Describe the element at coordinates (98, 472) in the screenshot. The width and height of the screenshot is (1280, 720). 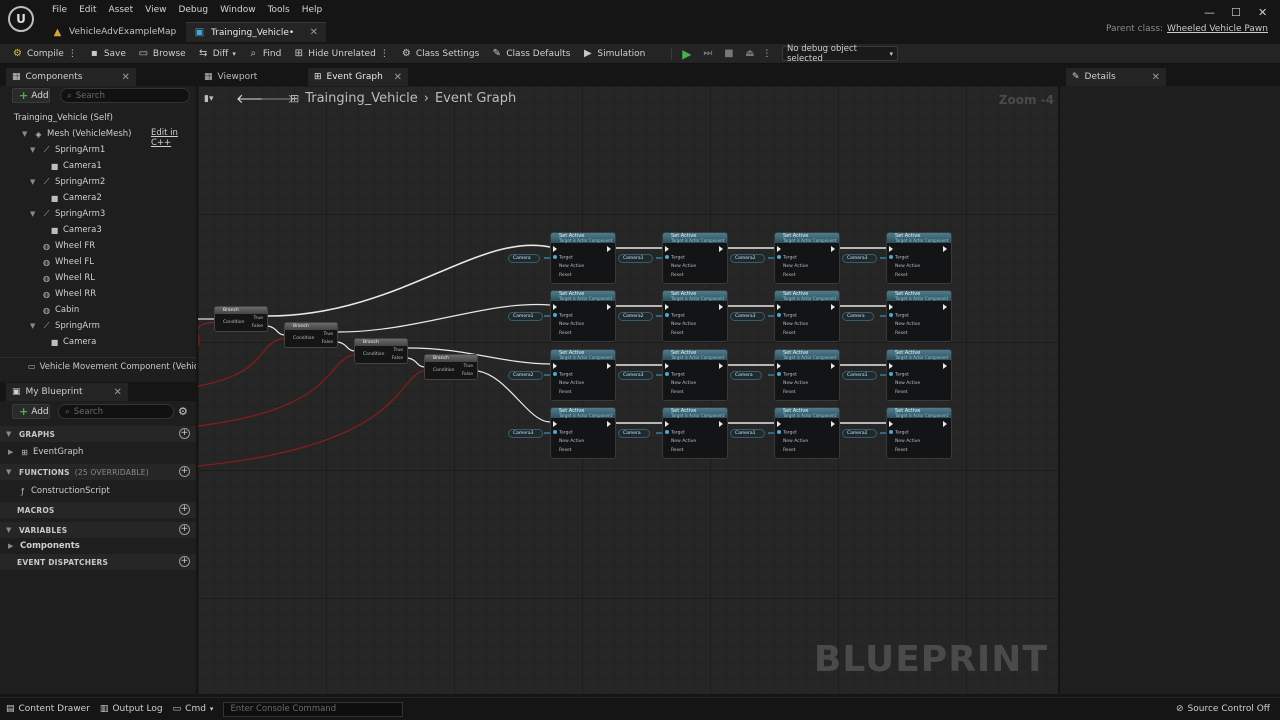
I see `section-functions: ▼ FUNCTIONS (25 OVERRIDABLE) +` at that location.